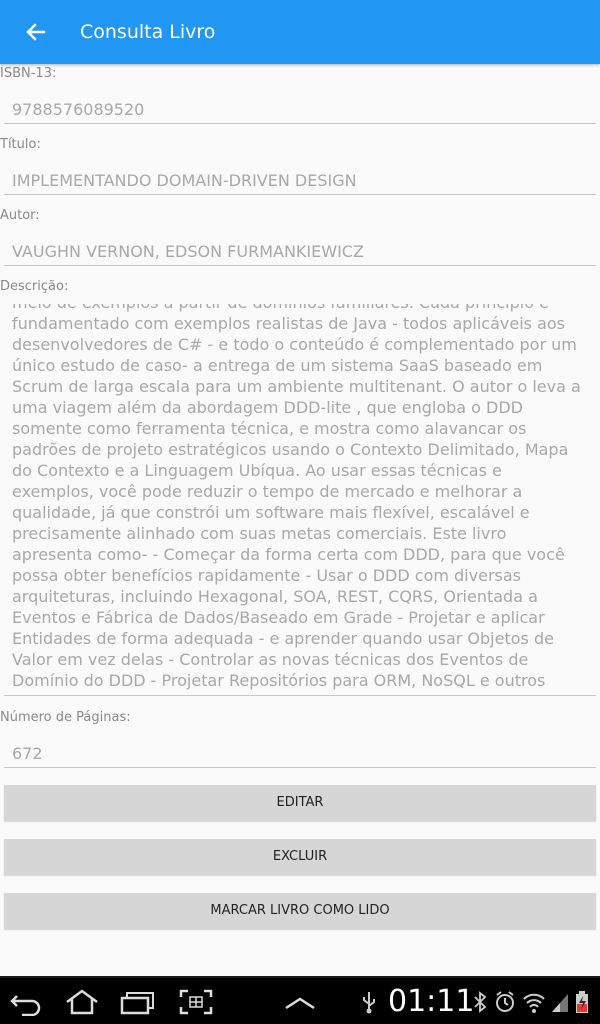 This screenshot has width=600, height=1024. I want to click on titulo-label: Título:, so click(20, 144).